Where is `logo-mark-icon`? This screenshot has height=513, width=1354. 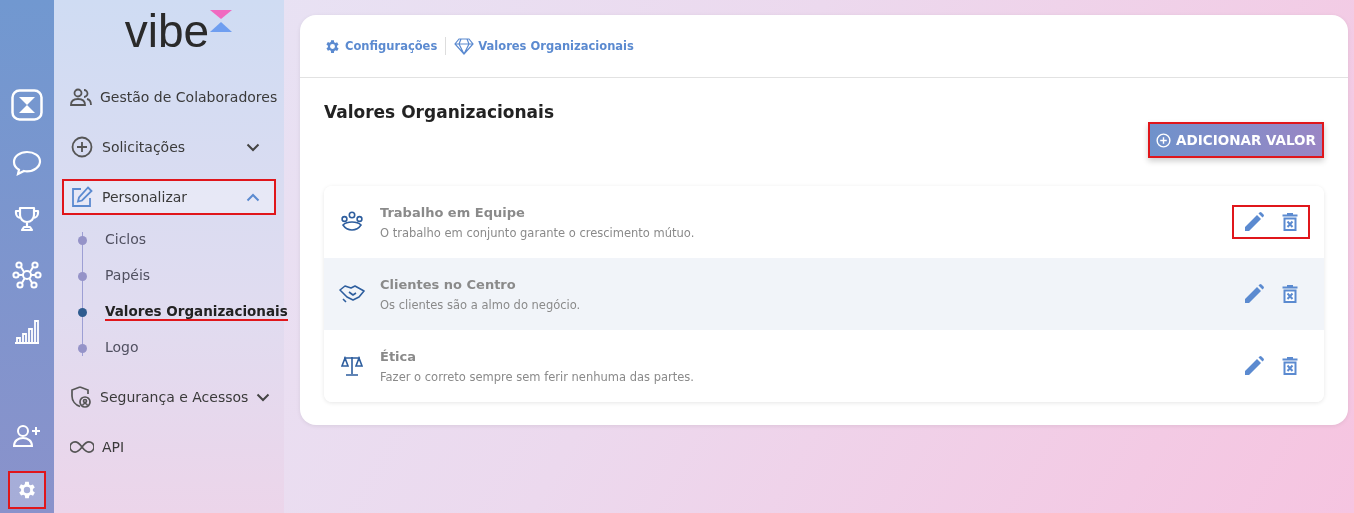 logo-mark-icon is located at coordinates (221, 21).